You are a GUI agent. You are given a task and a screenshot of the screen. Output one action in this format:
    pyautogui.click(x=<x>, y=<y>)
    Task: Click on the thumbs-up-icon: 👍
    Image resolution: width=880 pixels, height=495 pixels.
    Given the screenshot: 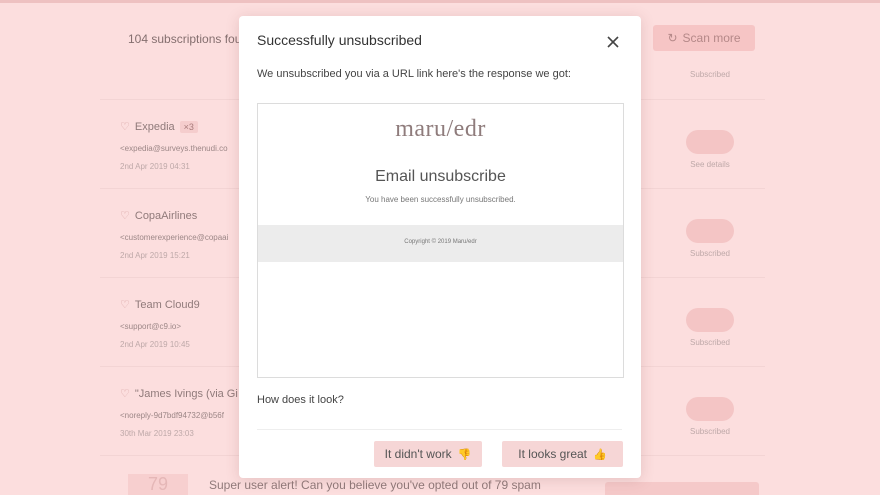 What is the action you would take?
    pyautogui.click(x=600, y=454)
    